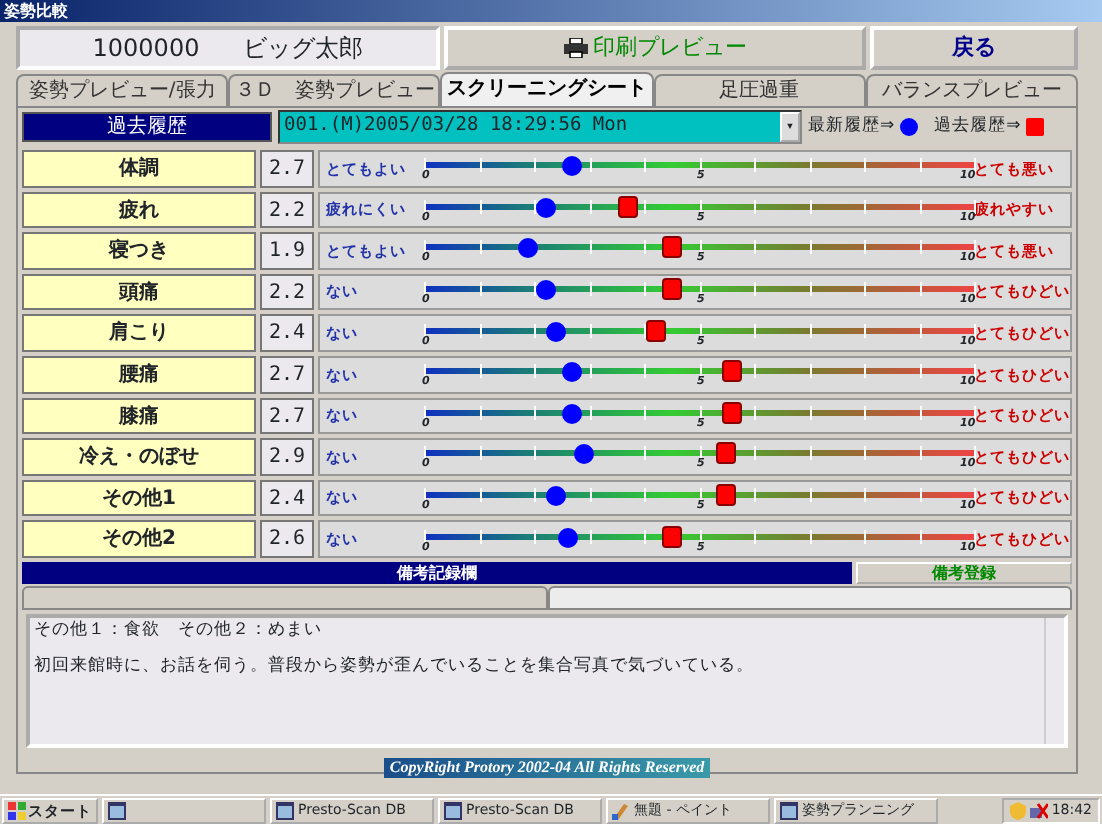 The image size is (1102, 824). What do you see at coordinates (551, 11) in the screenshot?
I see `window-title: 姿勢比較` at bounding box center [551, 11].